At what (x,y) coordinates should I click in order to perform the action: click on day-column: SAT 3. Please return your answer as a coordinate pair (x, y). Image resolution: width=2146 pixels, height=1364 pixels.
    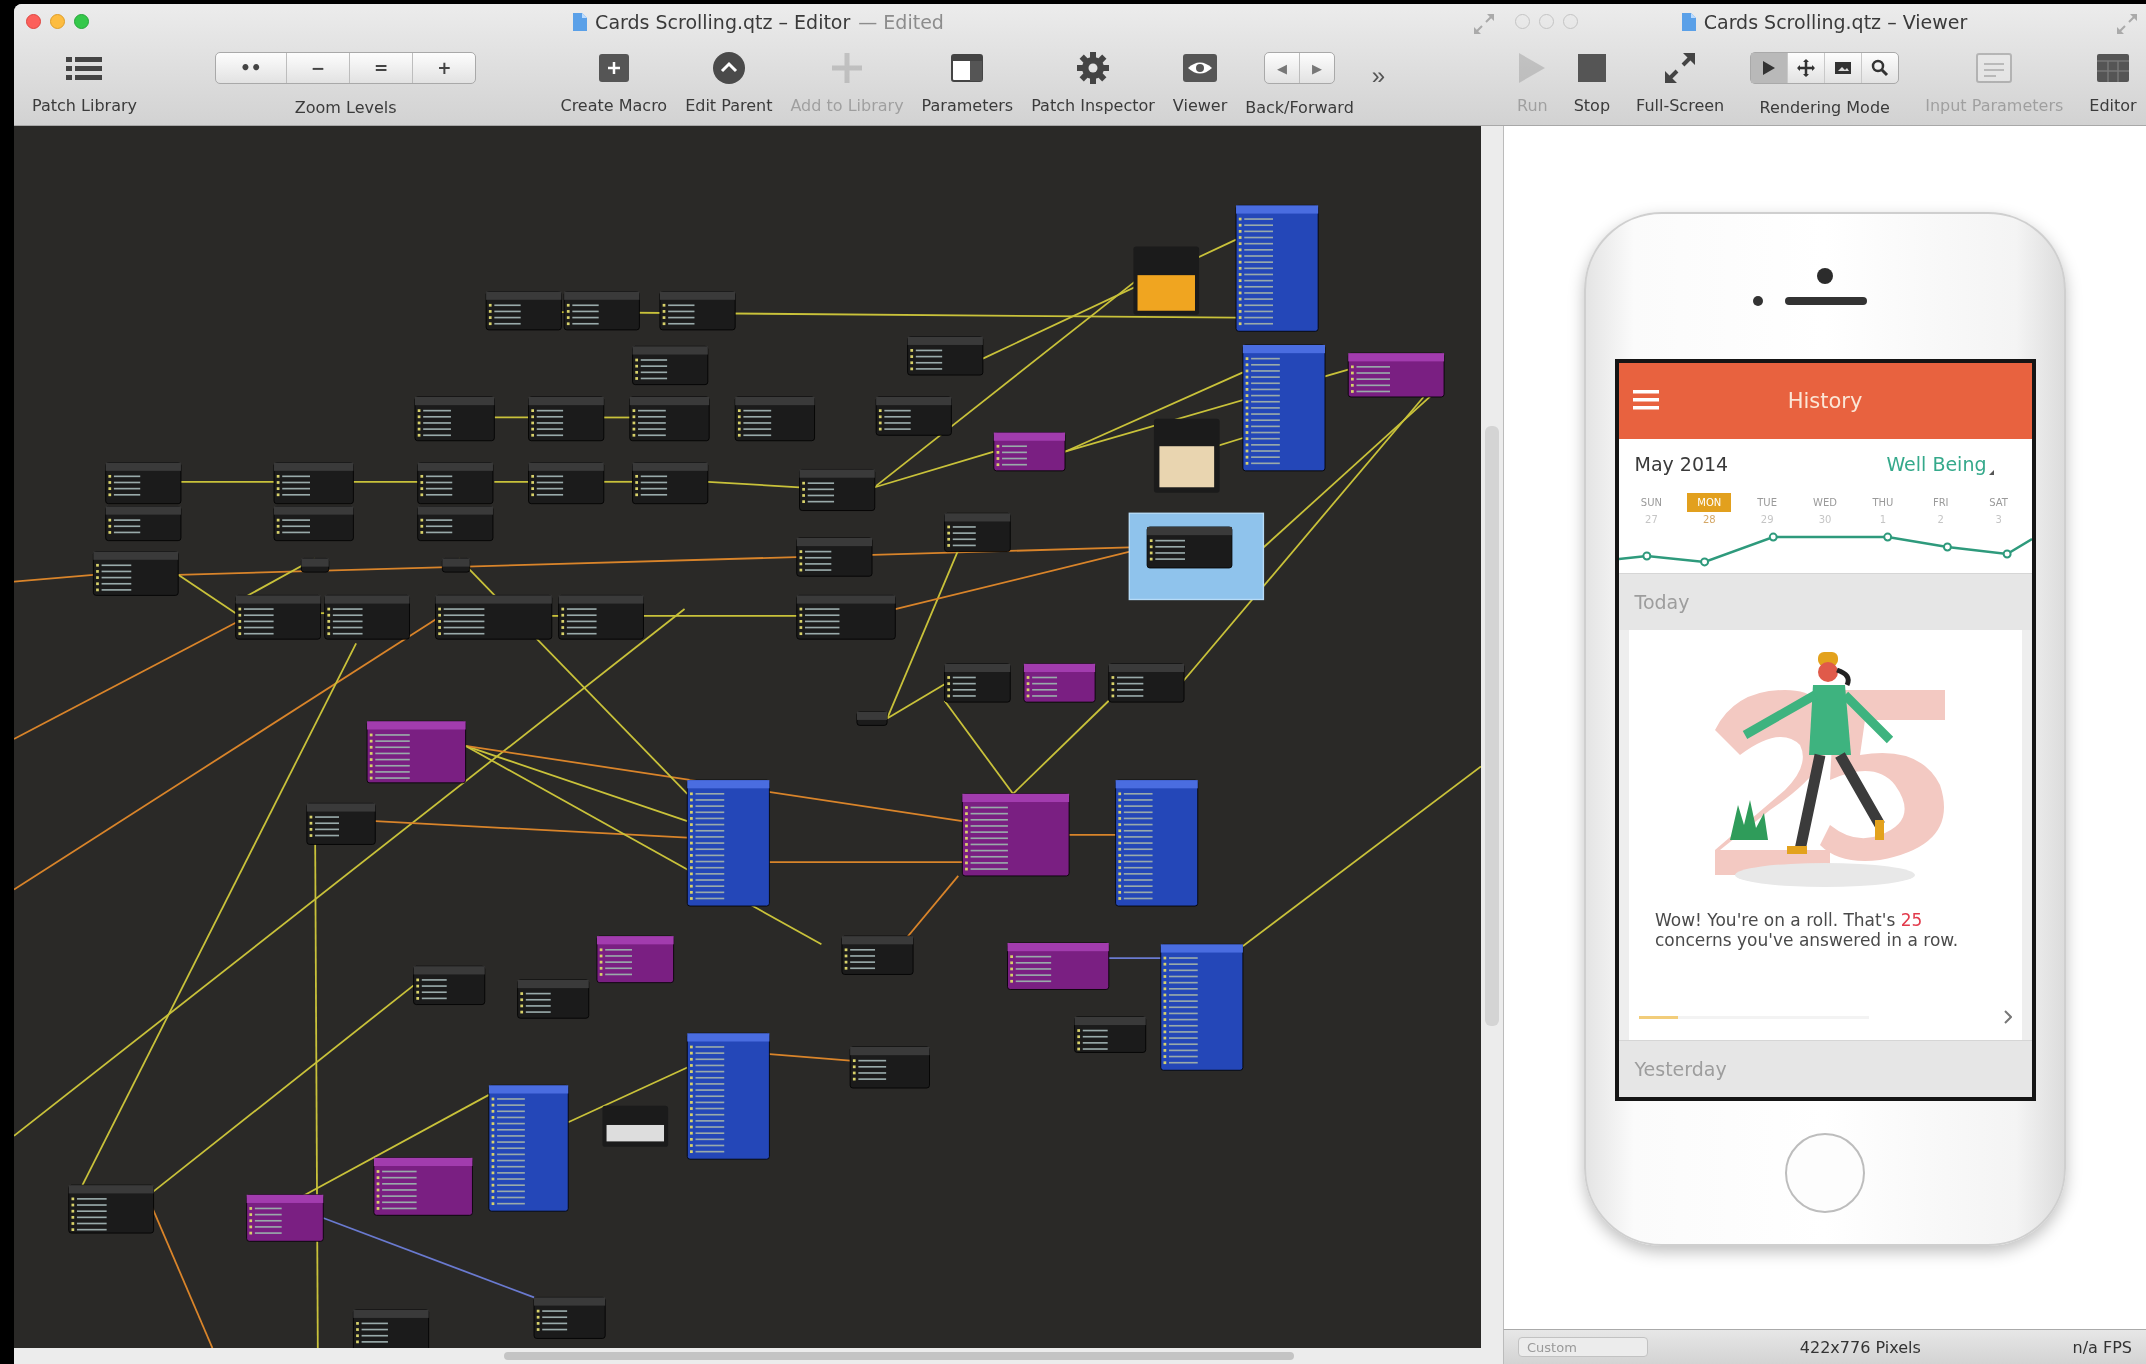
    Looking at the image, I should click on (1998, 509).